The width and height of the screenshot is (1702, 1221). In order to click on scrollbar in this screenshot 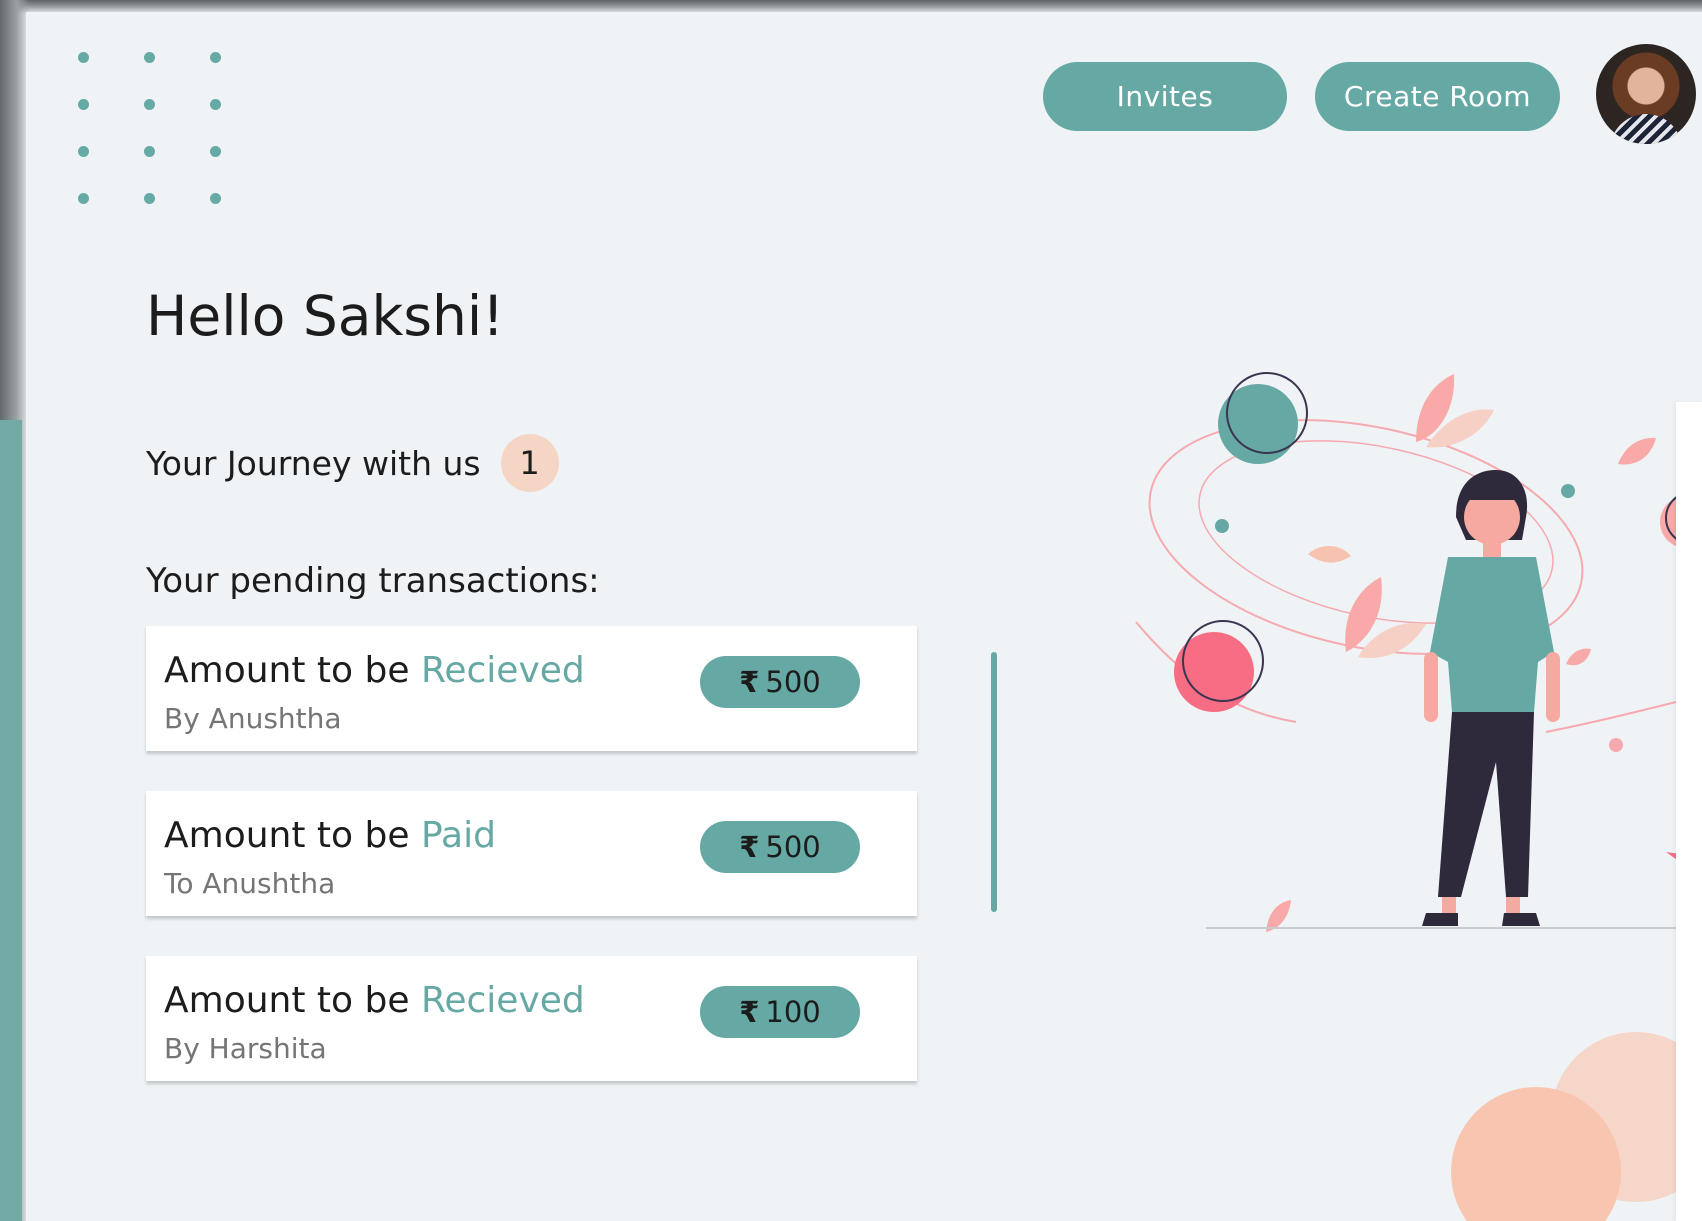, I will do `click(994, 782)`.